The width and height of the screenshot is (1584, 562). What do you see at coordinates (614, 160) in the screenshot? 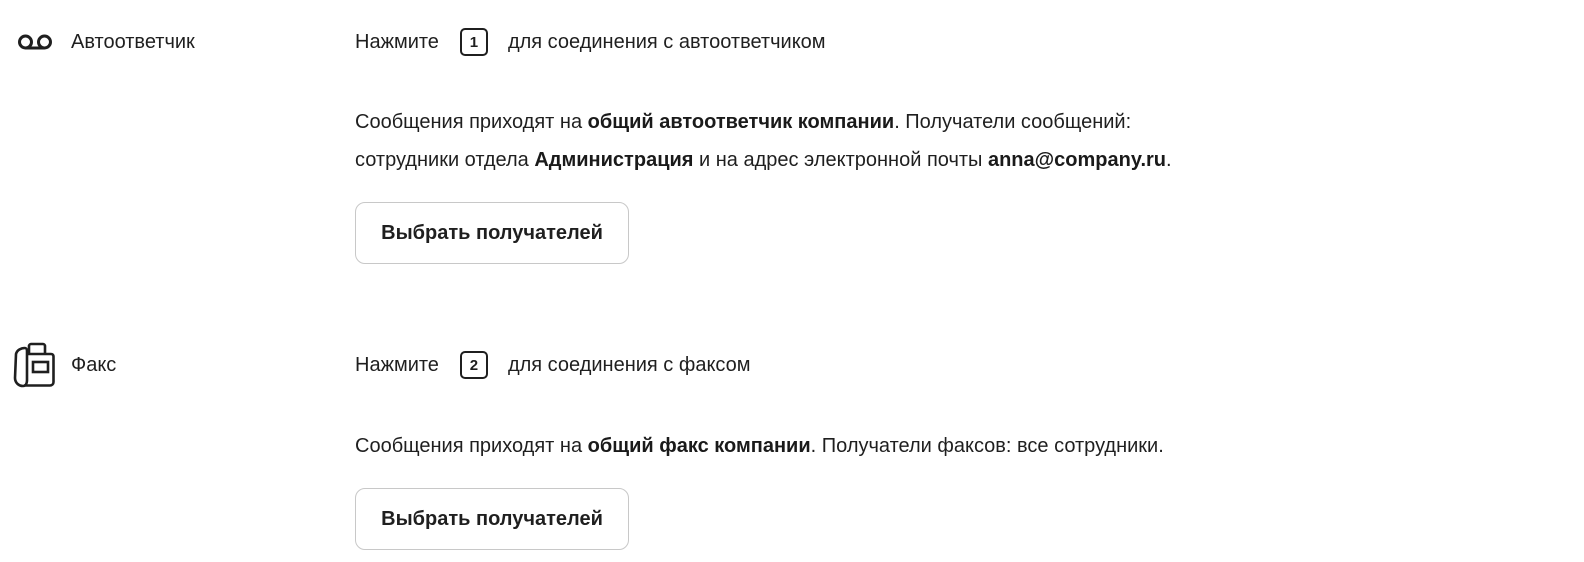
I see `desc-bold-department: Администрация` at bounding box center [614, 160].